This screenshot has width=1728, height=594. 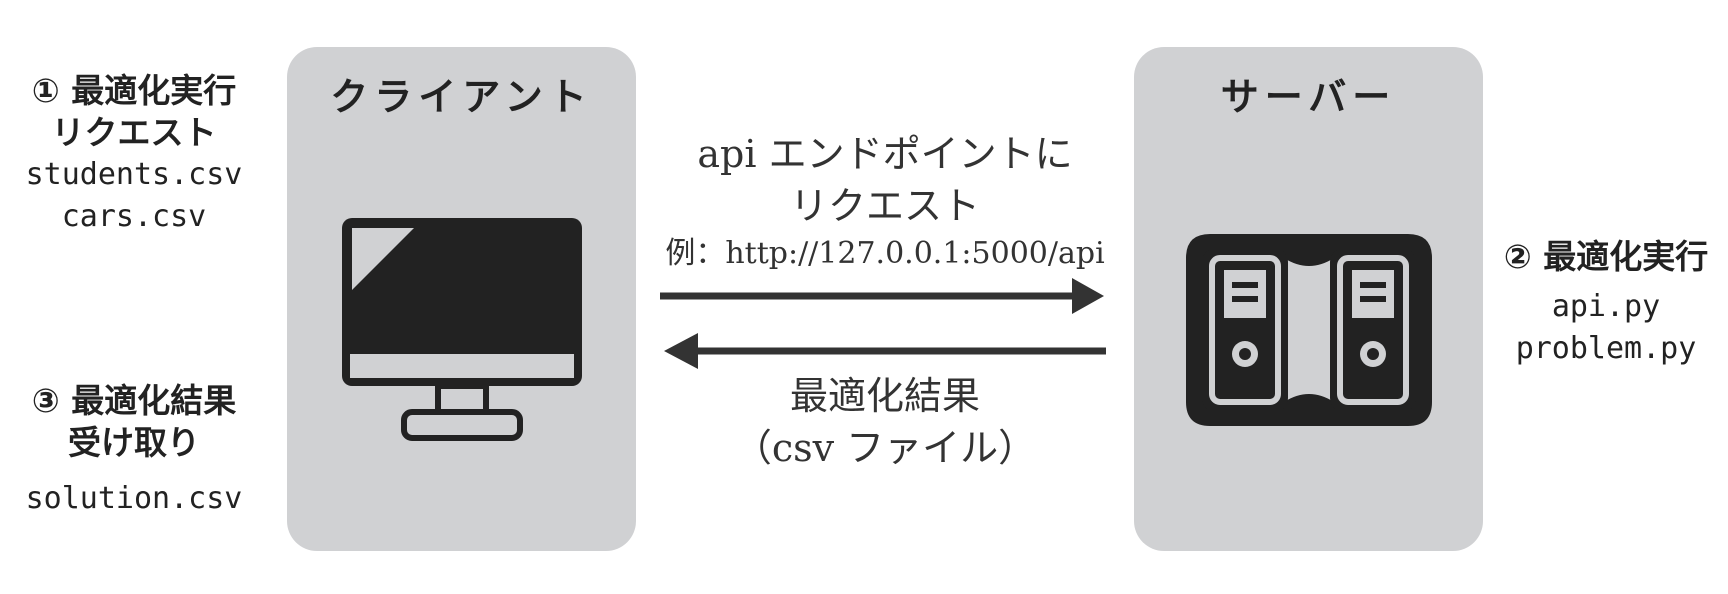 What do you see at coordinates (1309, 330) in the screenshot?
I see `server-icon` at bounding box center [1309, 330].